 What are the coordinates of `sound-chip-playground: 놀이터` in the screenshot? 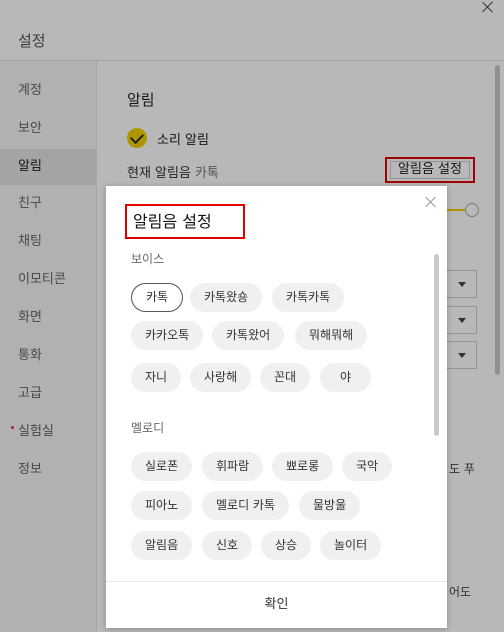 It's located at (351, 545).